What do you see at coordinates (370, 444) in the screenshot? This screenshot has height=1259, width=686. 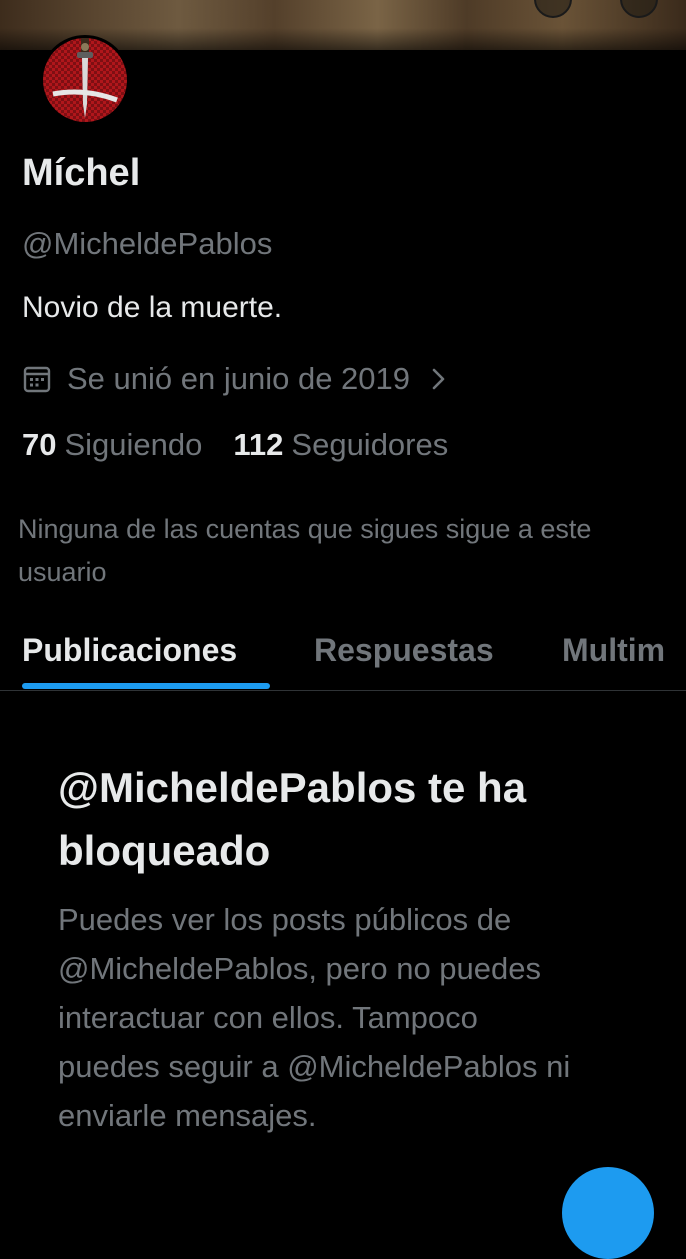 I see `followers-label: Seguidores` at bounding box center [370, 444].